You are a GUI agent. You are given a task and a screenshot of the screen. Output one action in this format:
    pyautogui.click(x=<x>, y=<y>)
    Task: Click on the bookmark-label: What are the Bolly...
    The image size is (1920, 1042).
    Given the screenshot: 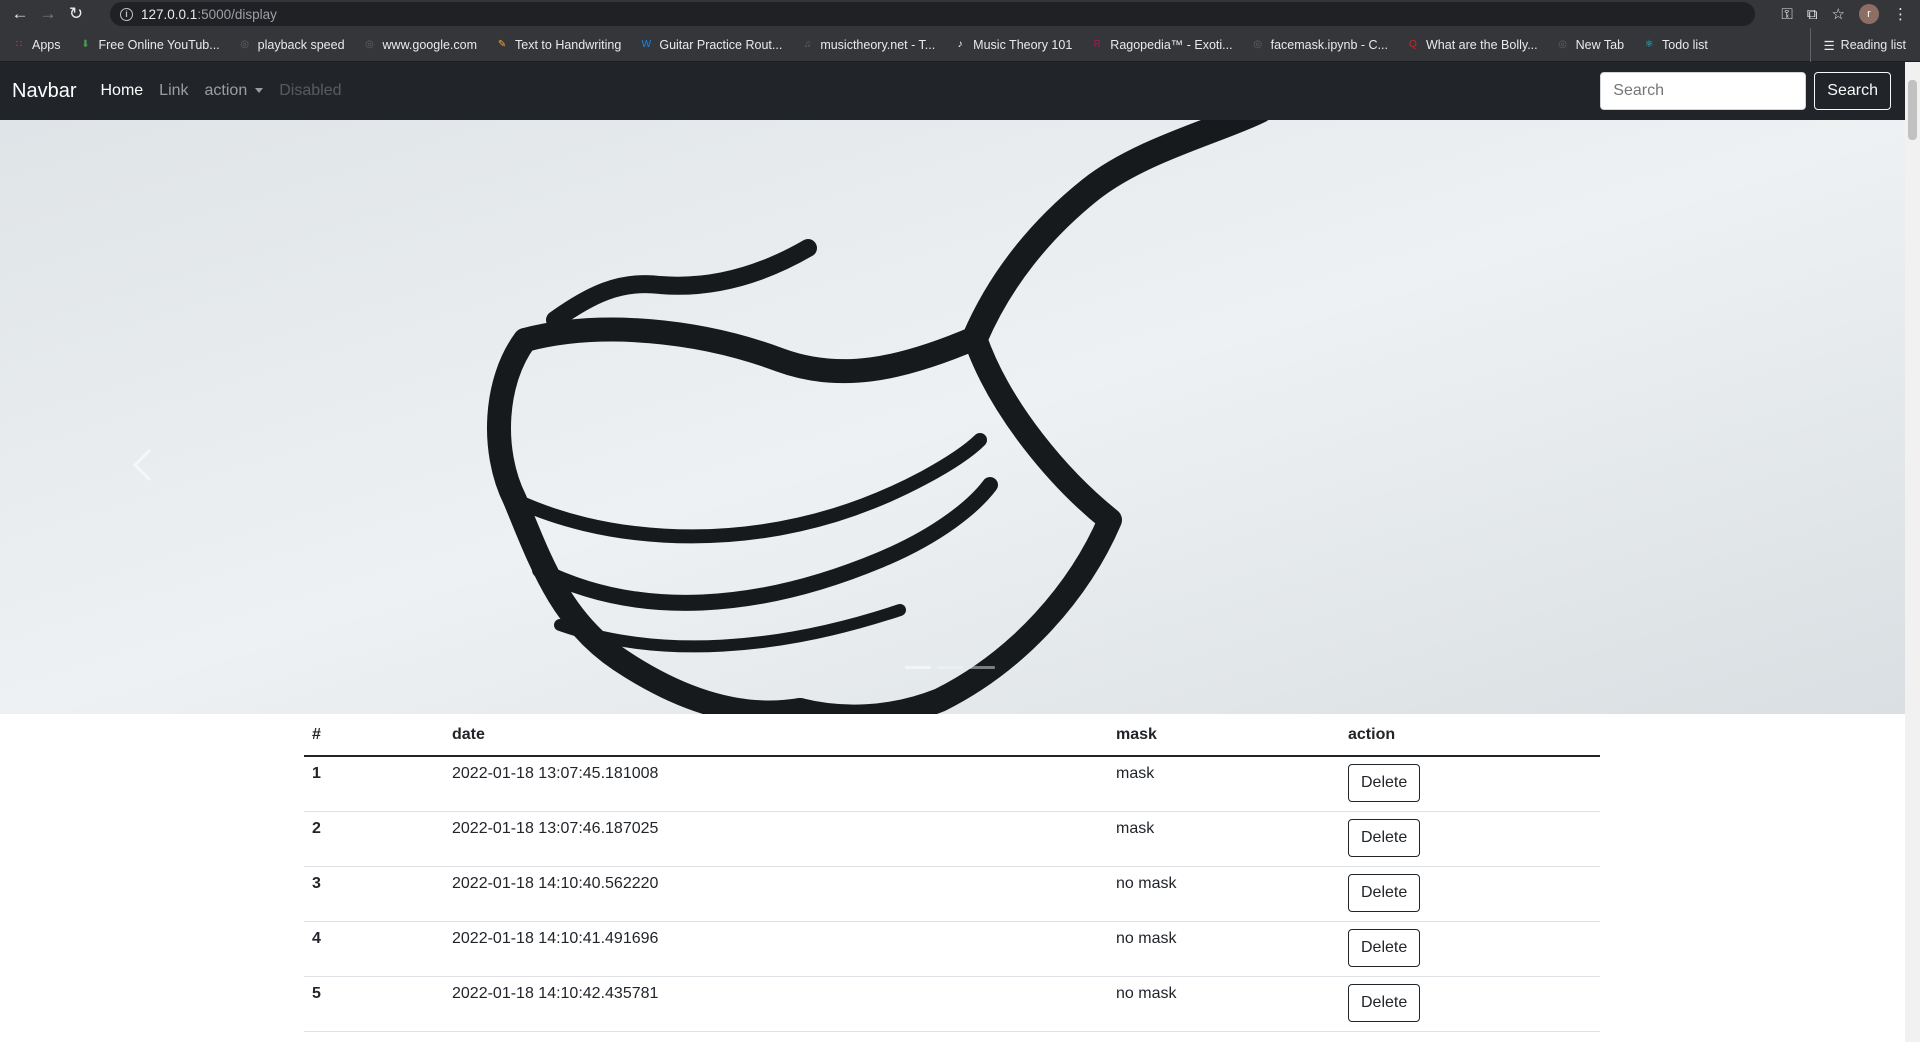 What is the action you would take?
    pyautogui.click(x=1482, y=44)
    